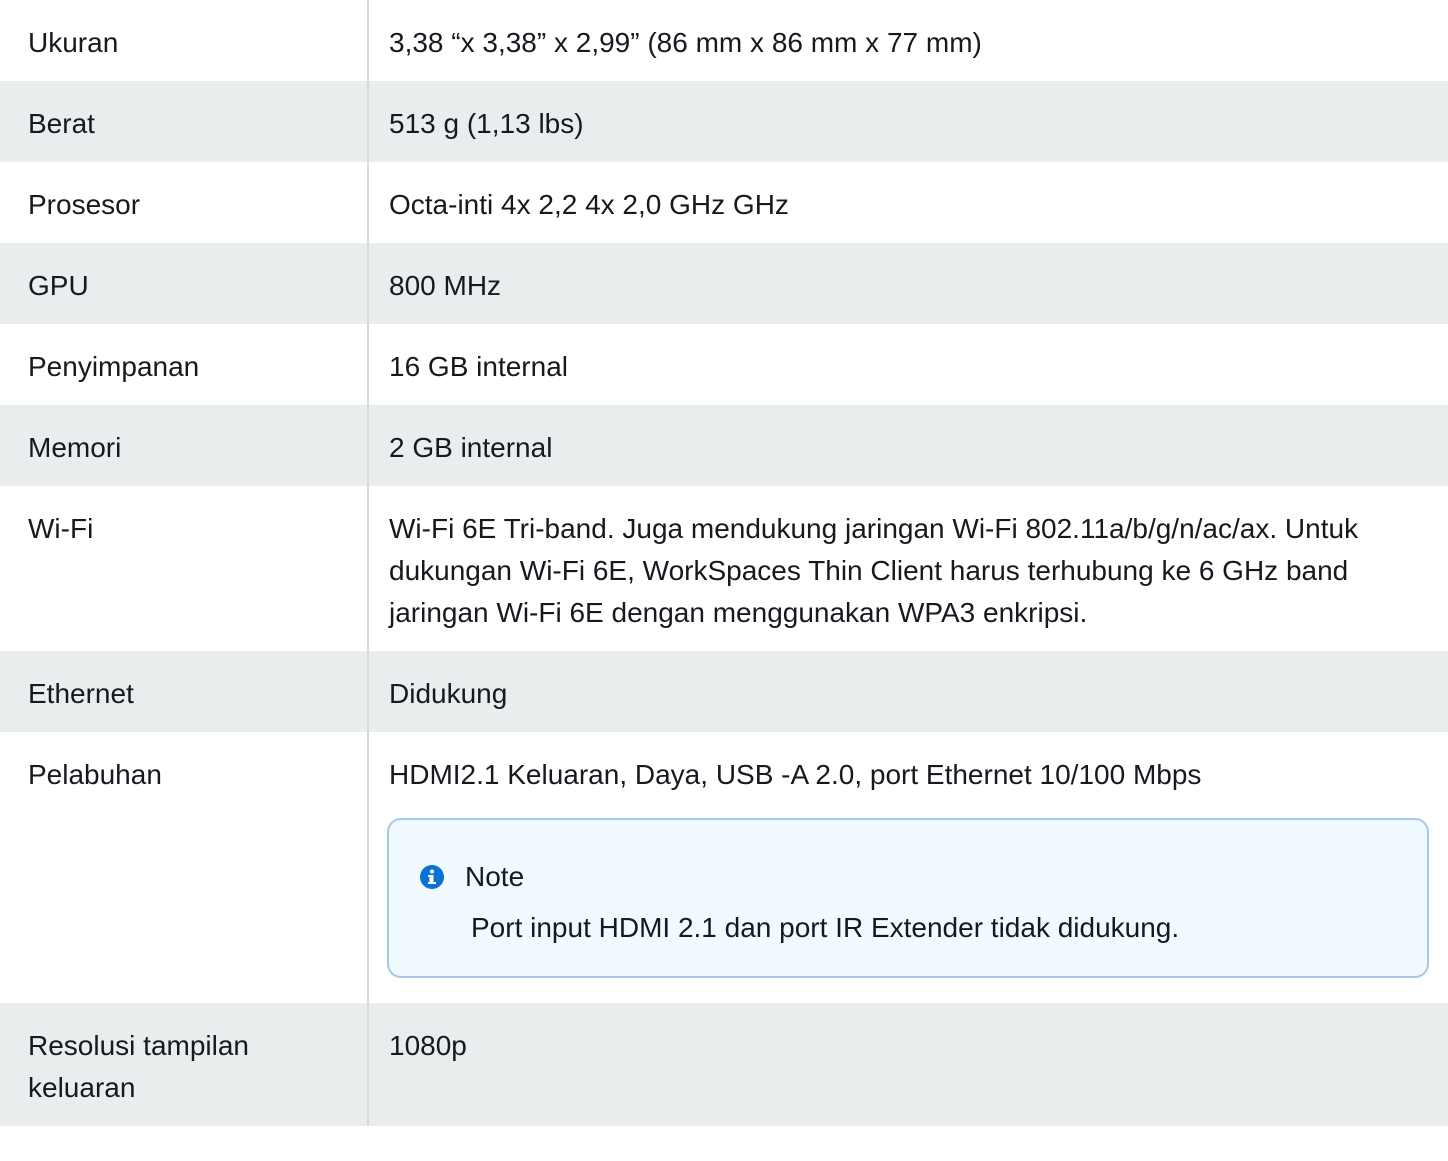  I want to click on spec-value: 16 GB internal, so click(478, 366).